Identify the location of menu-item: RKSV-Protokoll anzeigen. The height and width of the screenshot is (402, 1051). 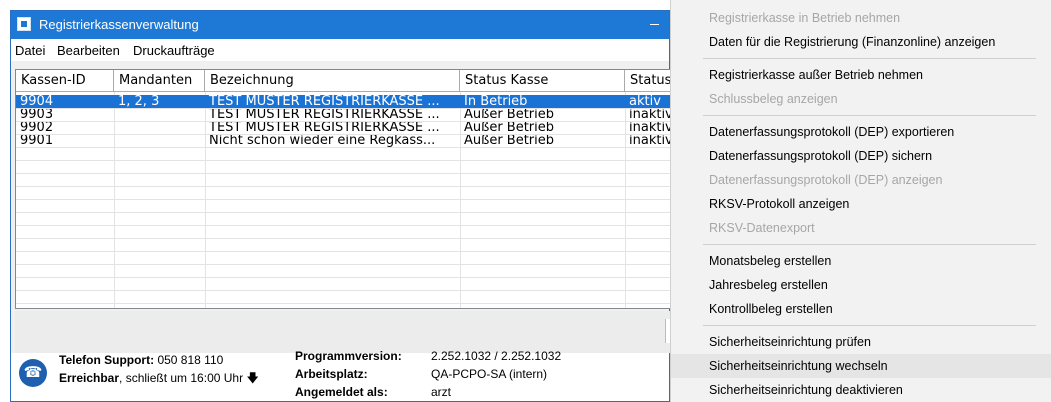
(861, 204).